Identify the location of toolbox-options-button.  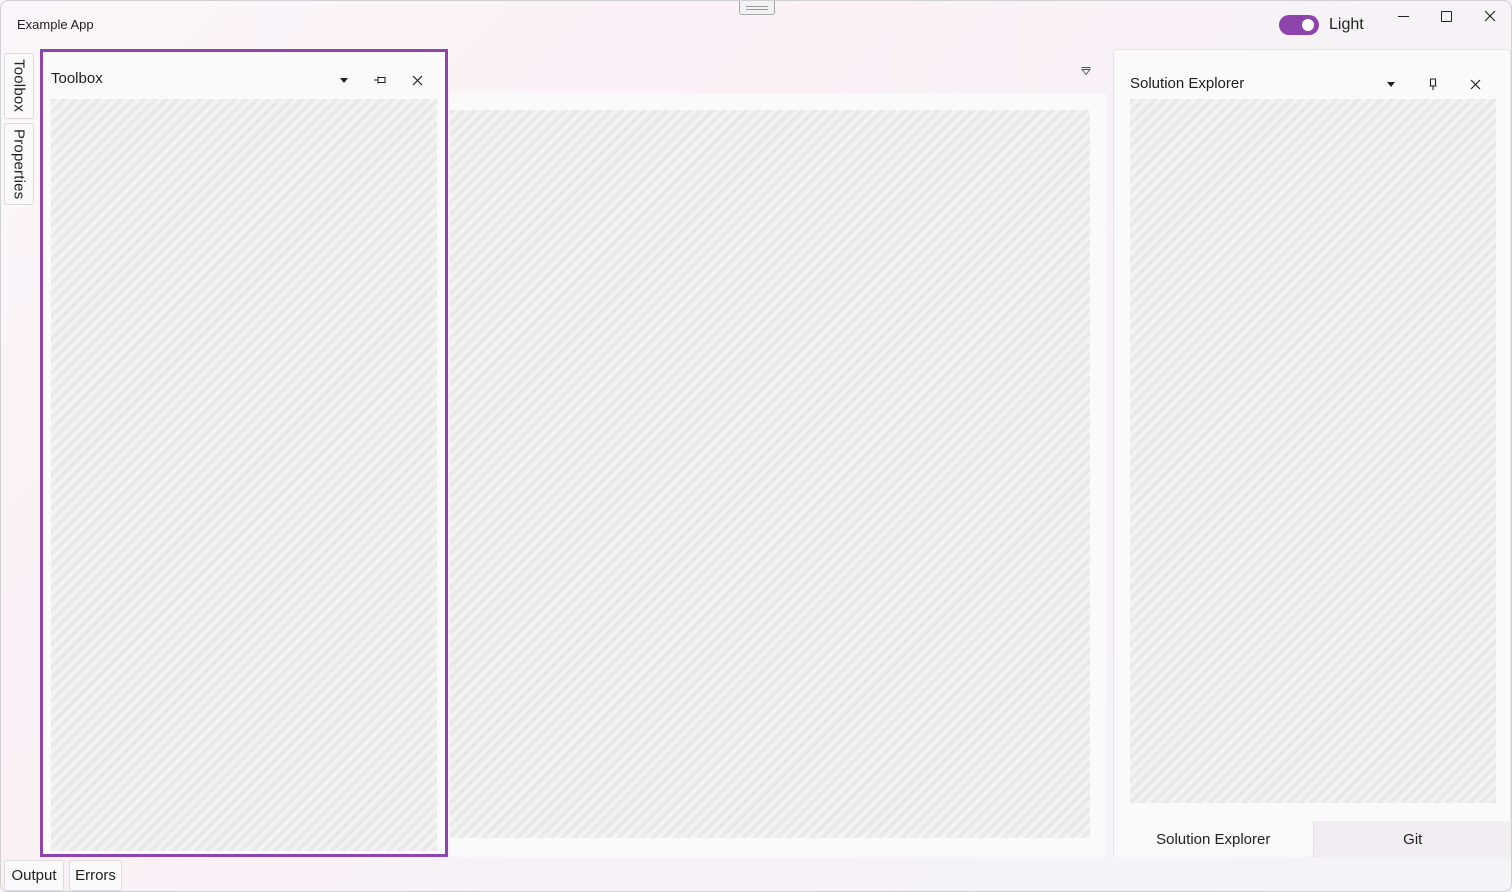
(344, 80).